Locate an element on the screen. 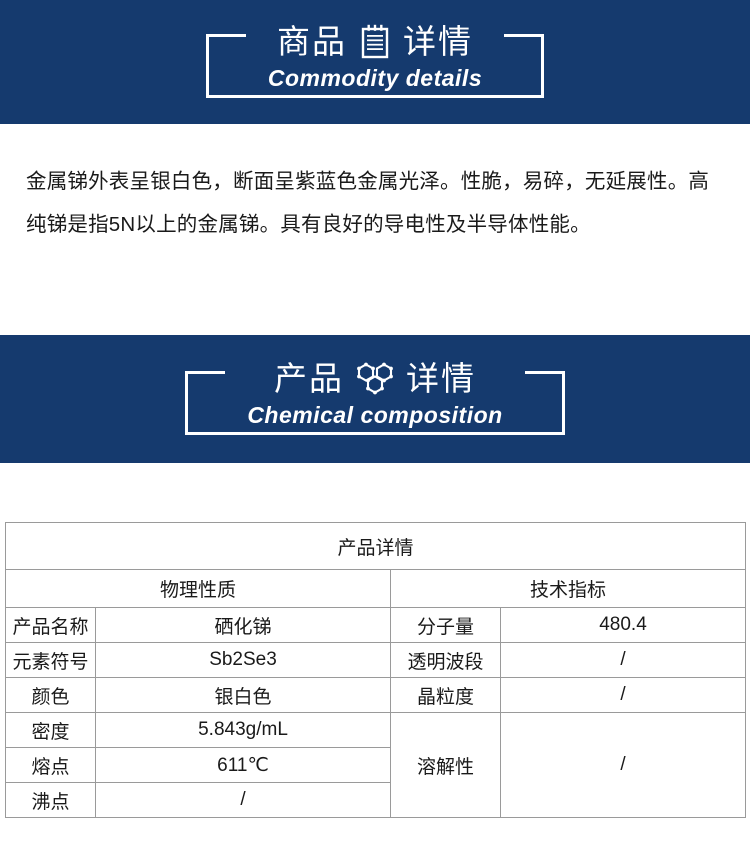 The image size is (750, 854). spec-label-density: 密度 is located at coordinates (50, 730).